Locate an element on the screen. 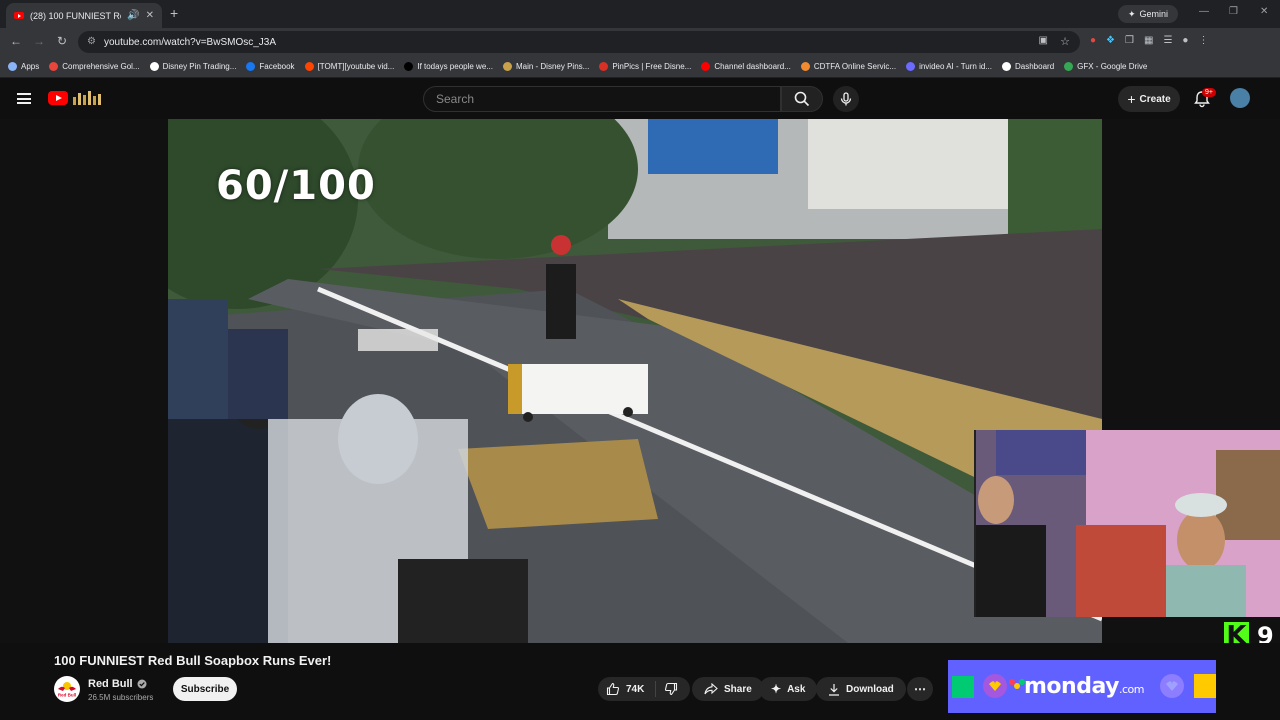 The height and width of the screenshot is (720, 1280). verified-check-icon is located at coordinates (142, 684).